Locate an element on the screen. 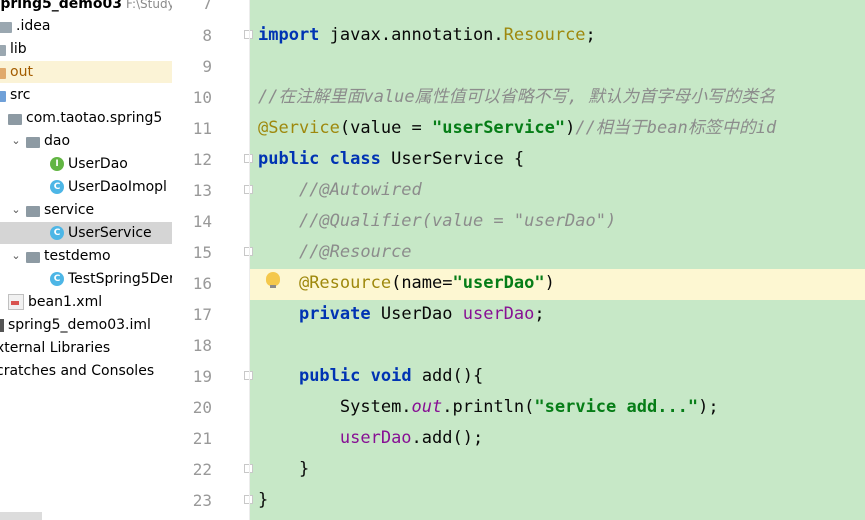 This screenshot has height=520, width=865. code-line-17: private UserDao userDao; is located at coordinates (401, 314).